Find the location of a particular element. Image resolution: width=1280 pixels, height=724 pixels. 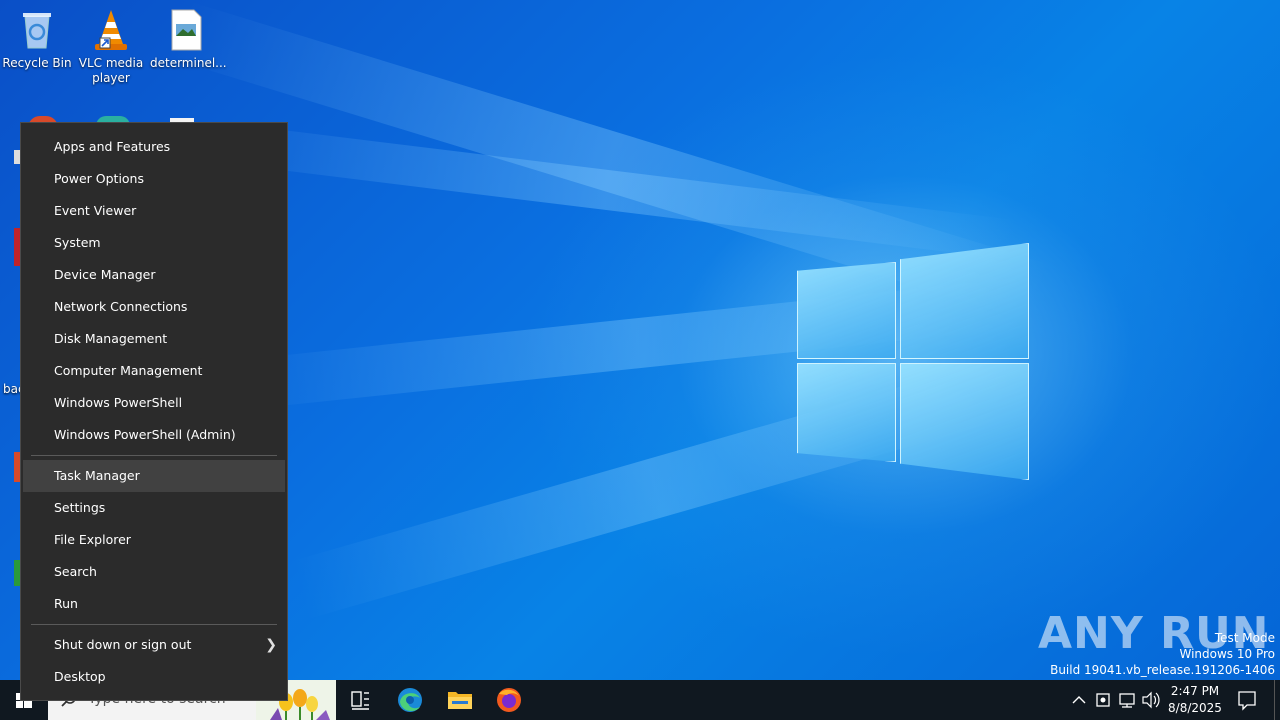

menu-item-network-connections: Network Connections is located at coordinates (154, 307).